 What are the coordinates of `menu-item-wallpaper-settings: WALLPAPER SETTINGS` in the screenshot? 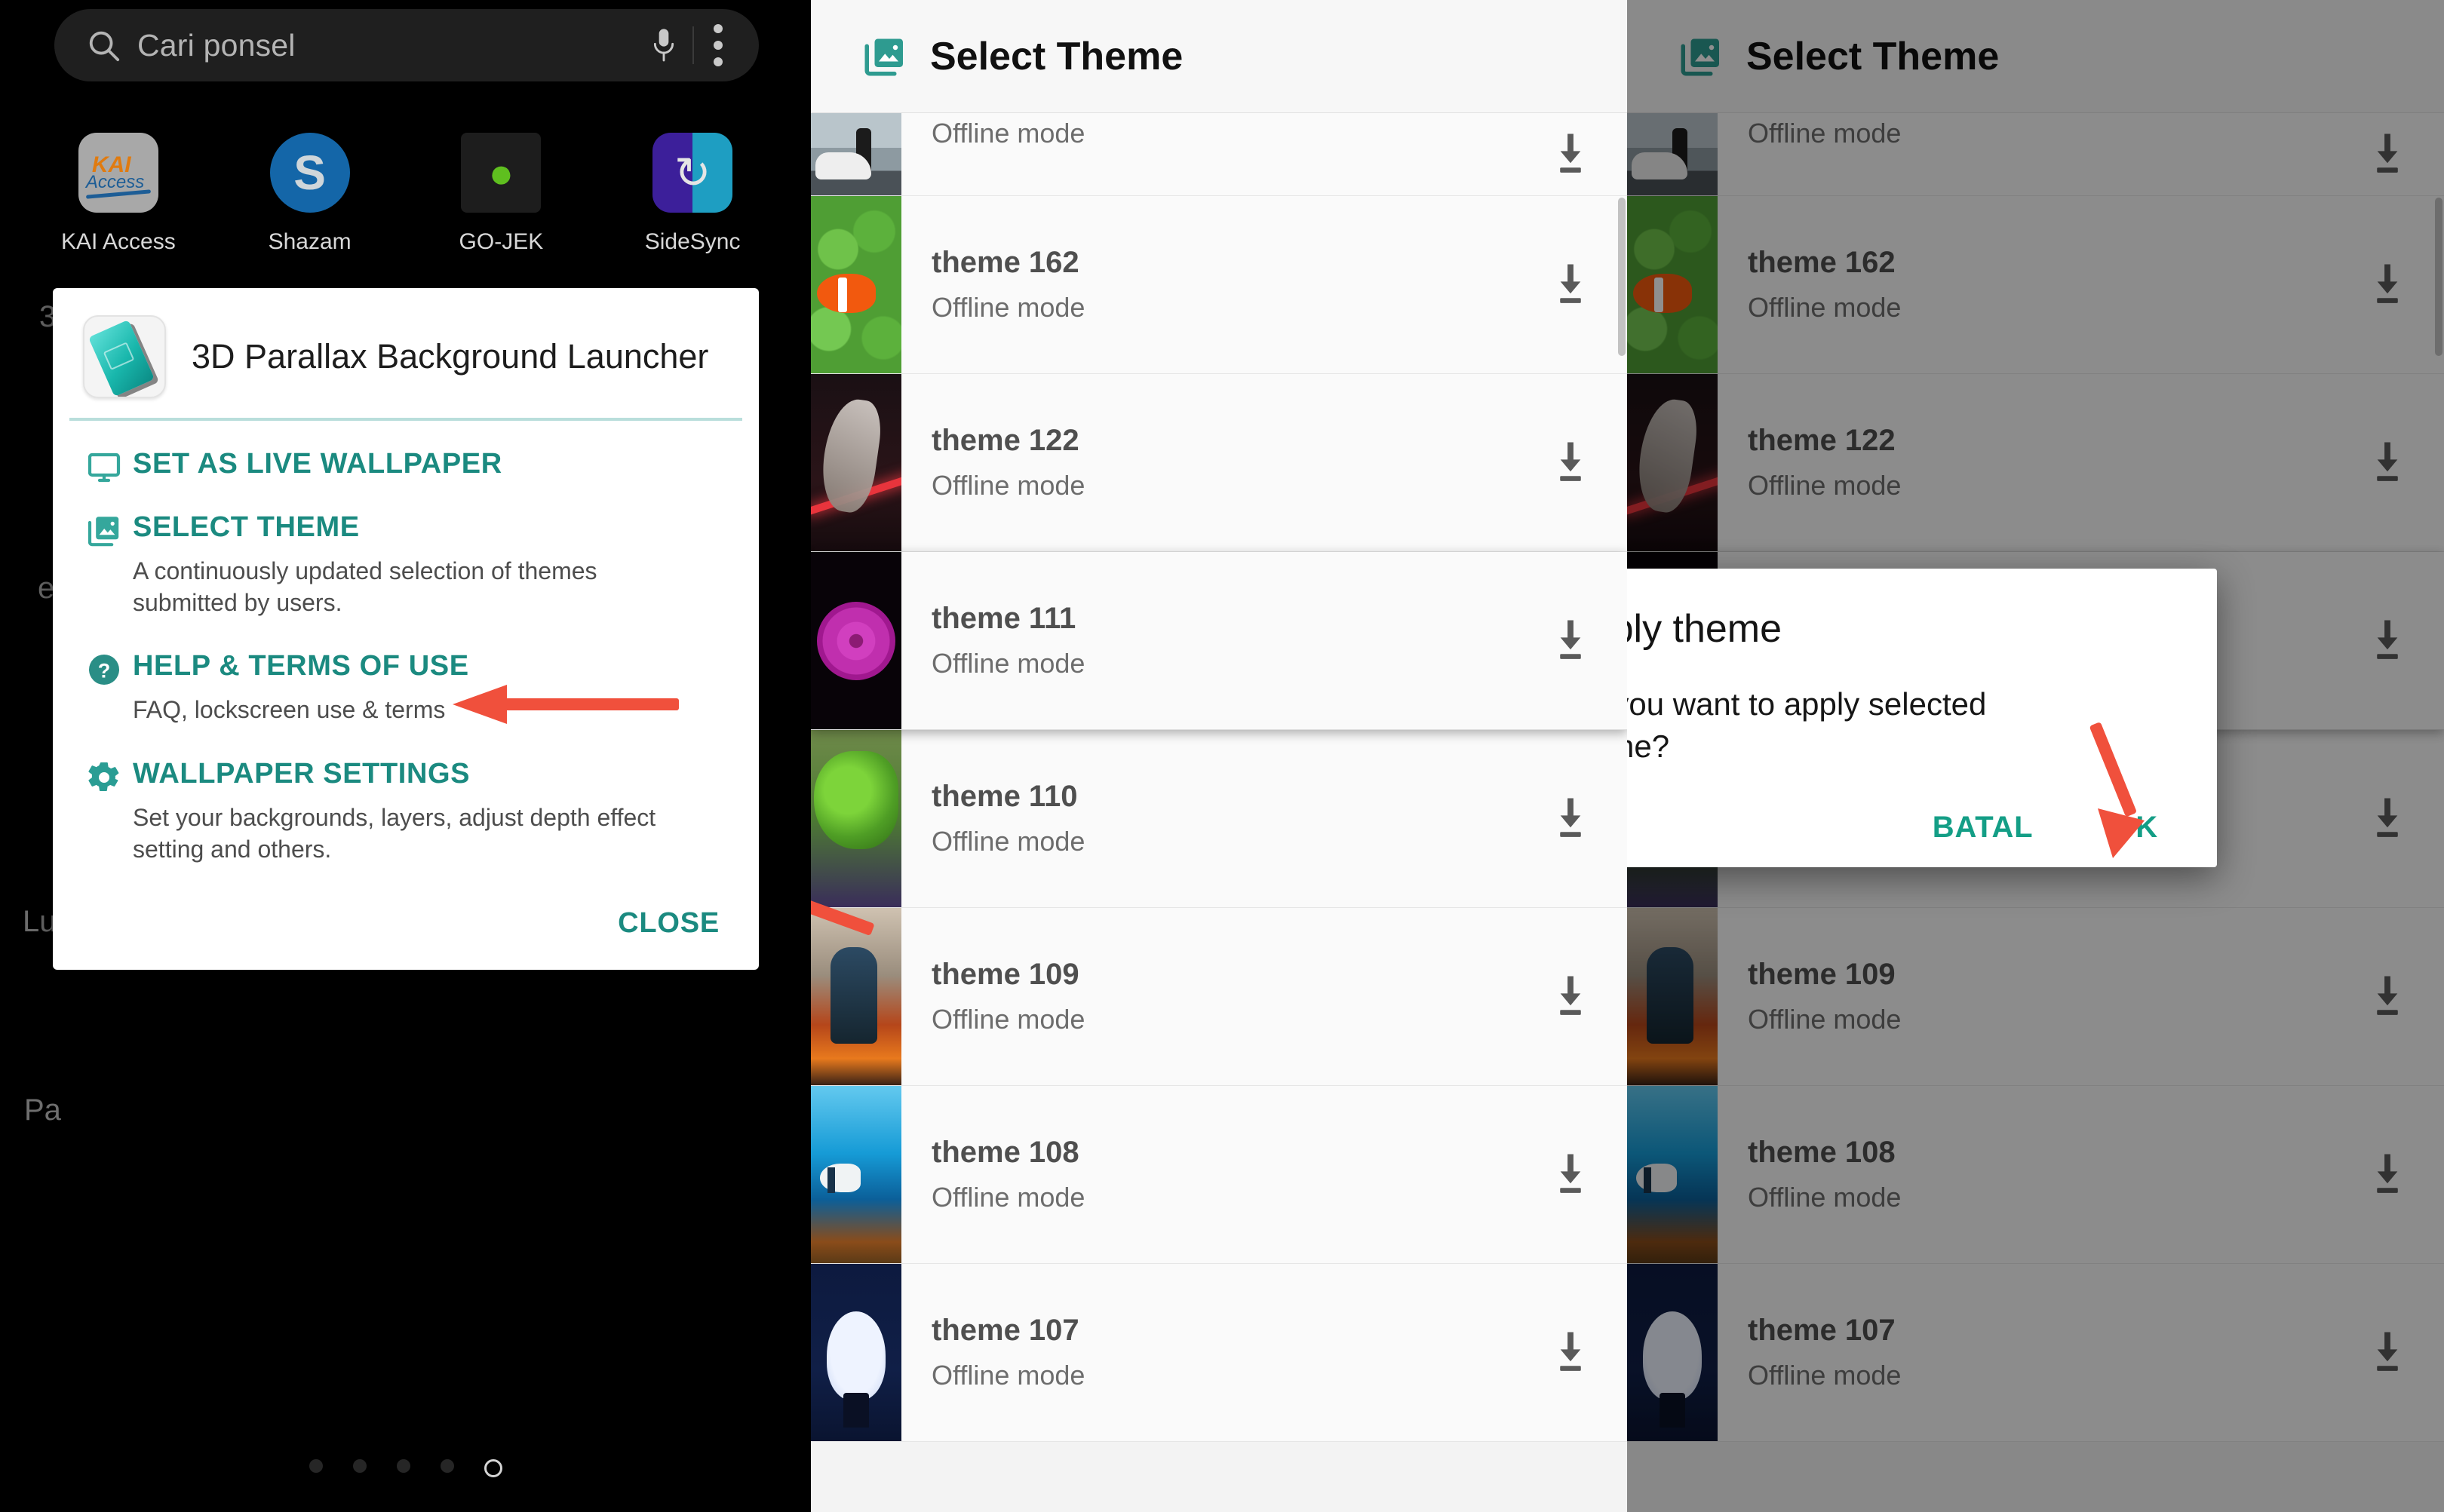 It's located at (406, 776).